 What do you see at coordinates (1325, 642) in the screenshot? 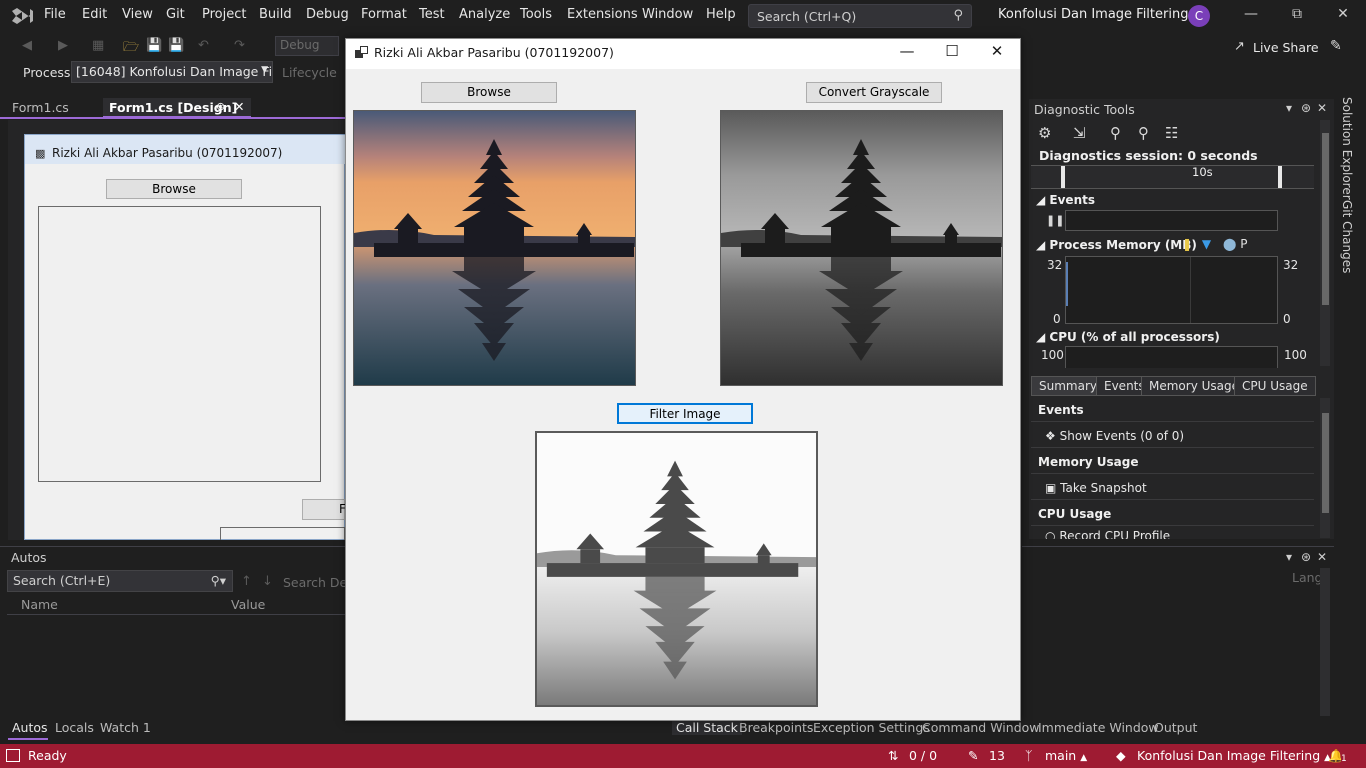
I see `lower-right-scrollbar` at bounding box center [1325, 642].